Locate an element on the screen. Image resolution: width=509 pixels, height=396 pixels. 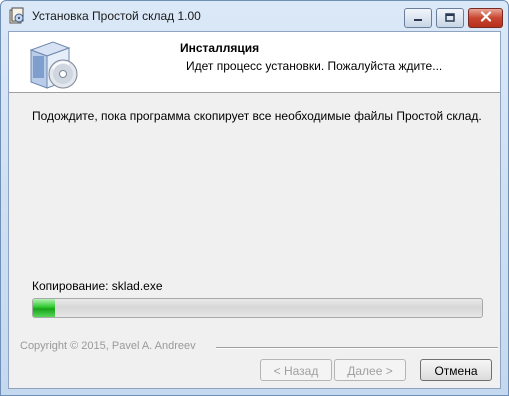
footer-divider is located at coordinates (357, 348).